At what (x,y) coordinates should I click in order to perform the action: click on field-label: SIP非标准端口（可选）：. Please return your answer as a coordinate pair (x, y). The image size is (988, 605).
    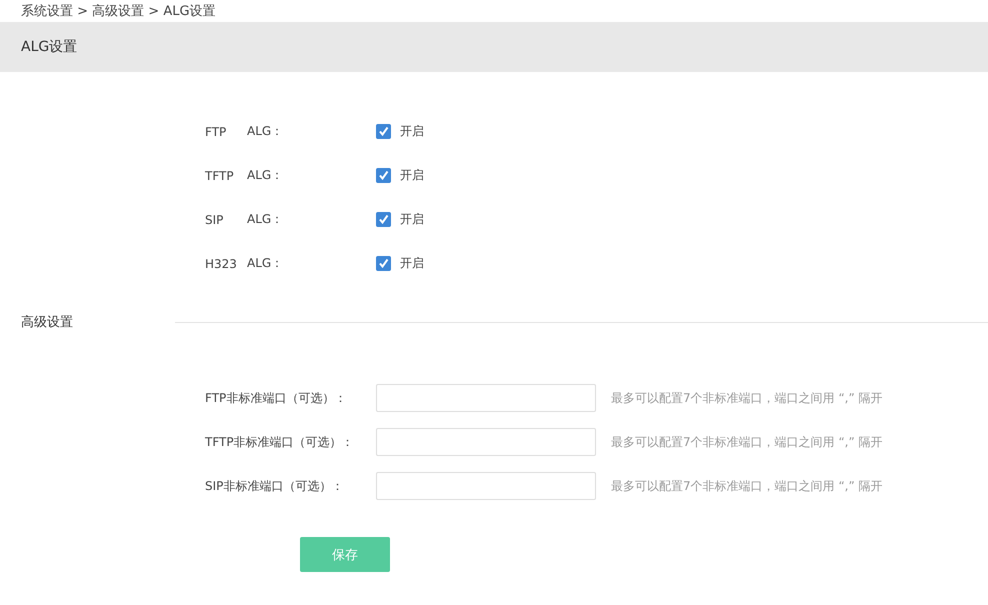
    Looking at the image, I should click on (274, 486).